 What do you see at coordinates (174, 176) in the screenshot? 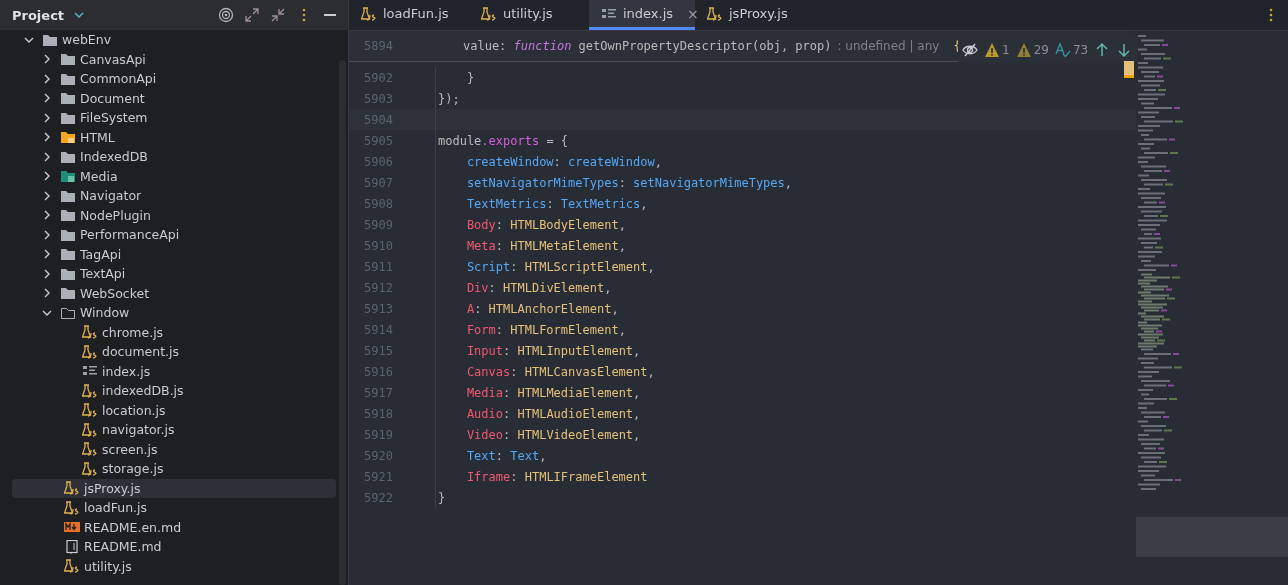
I see `tree-item: Media` at bounding box center [174, 176].